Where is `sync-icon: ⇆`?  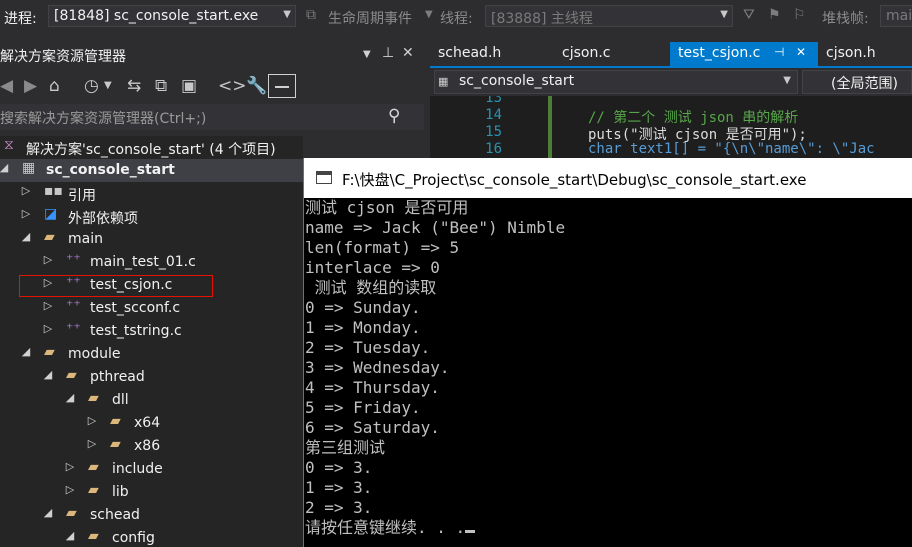 sync-icon: ⇆ is located at coordinates (134, 86).